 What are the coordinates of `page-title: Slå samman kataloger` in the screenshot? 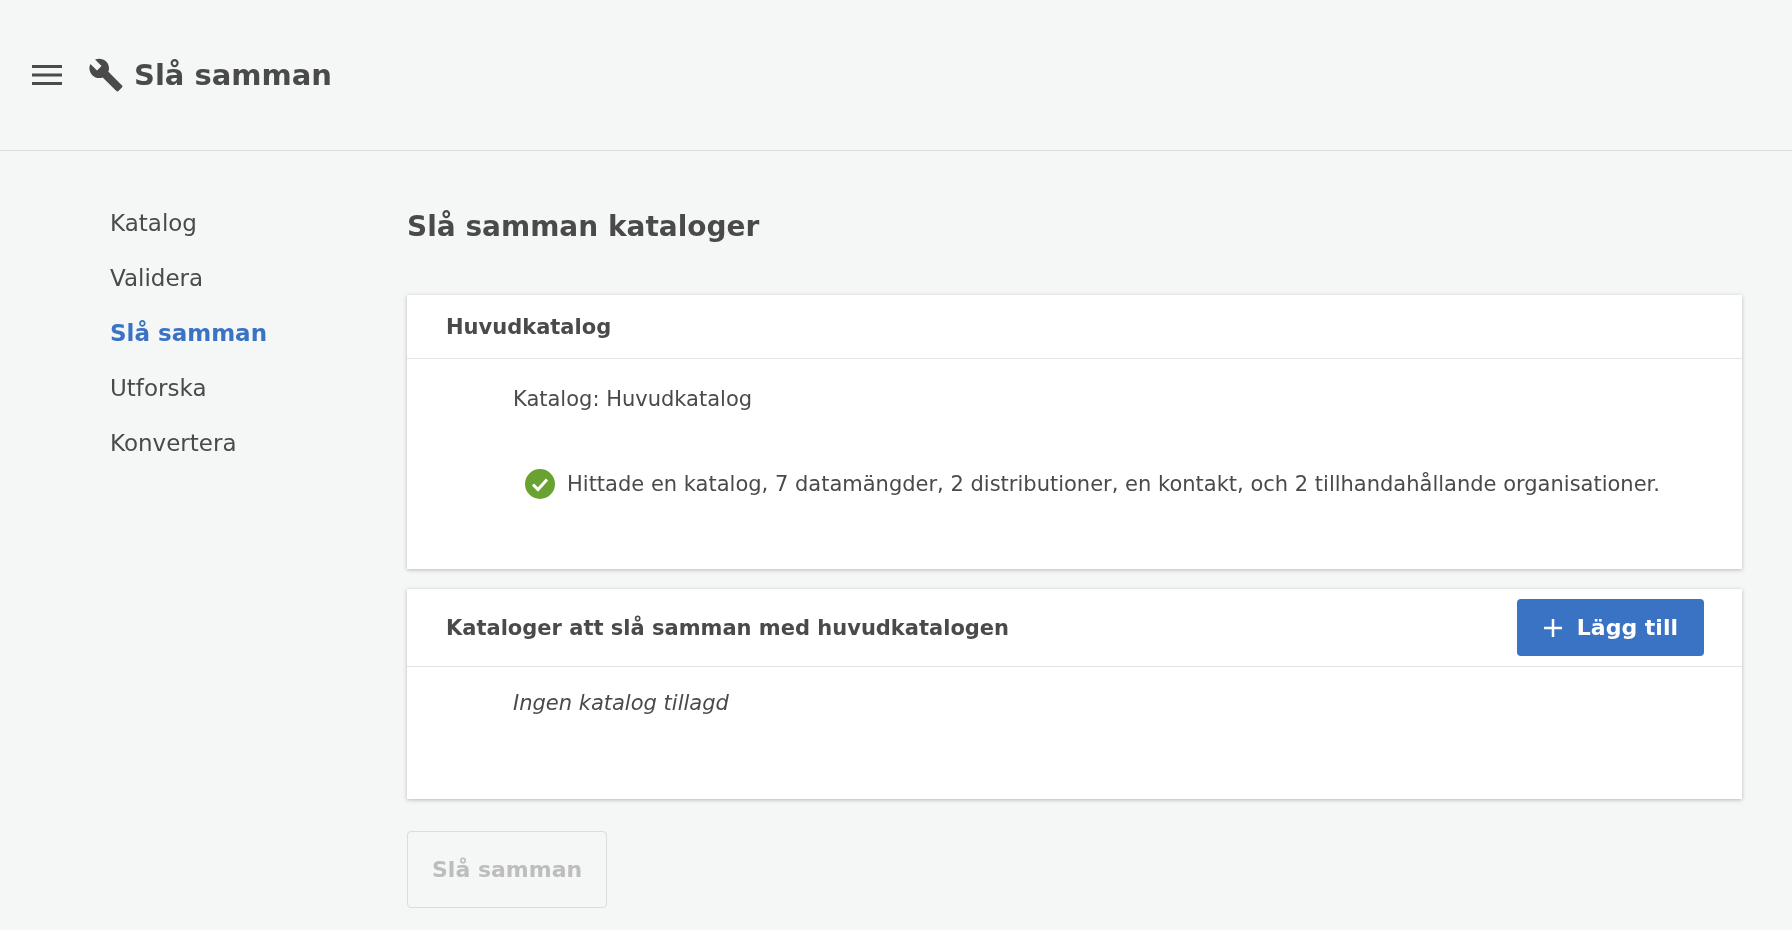 It's located at (584, 227).